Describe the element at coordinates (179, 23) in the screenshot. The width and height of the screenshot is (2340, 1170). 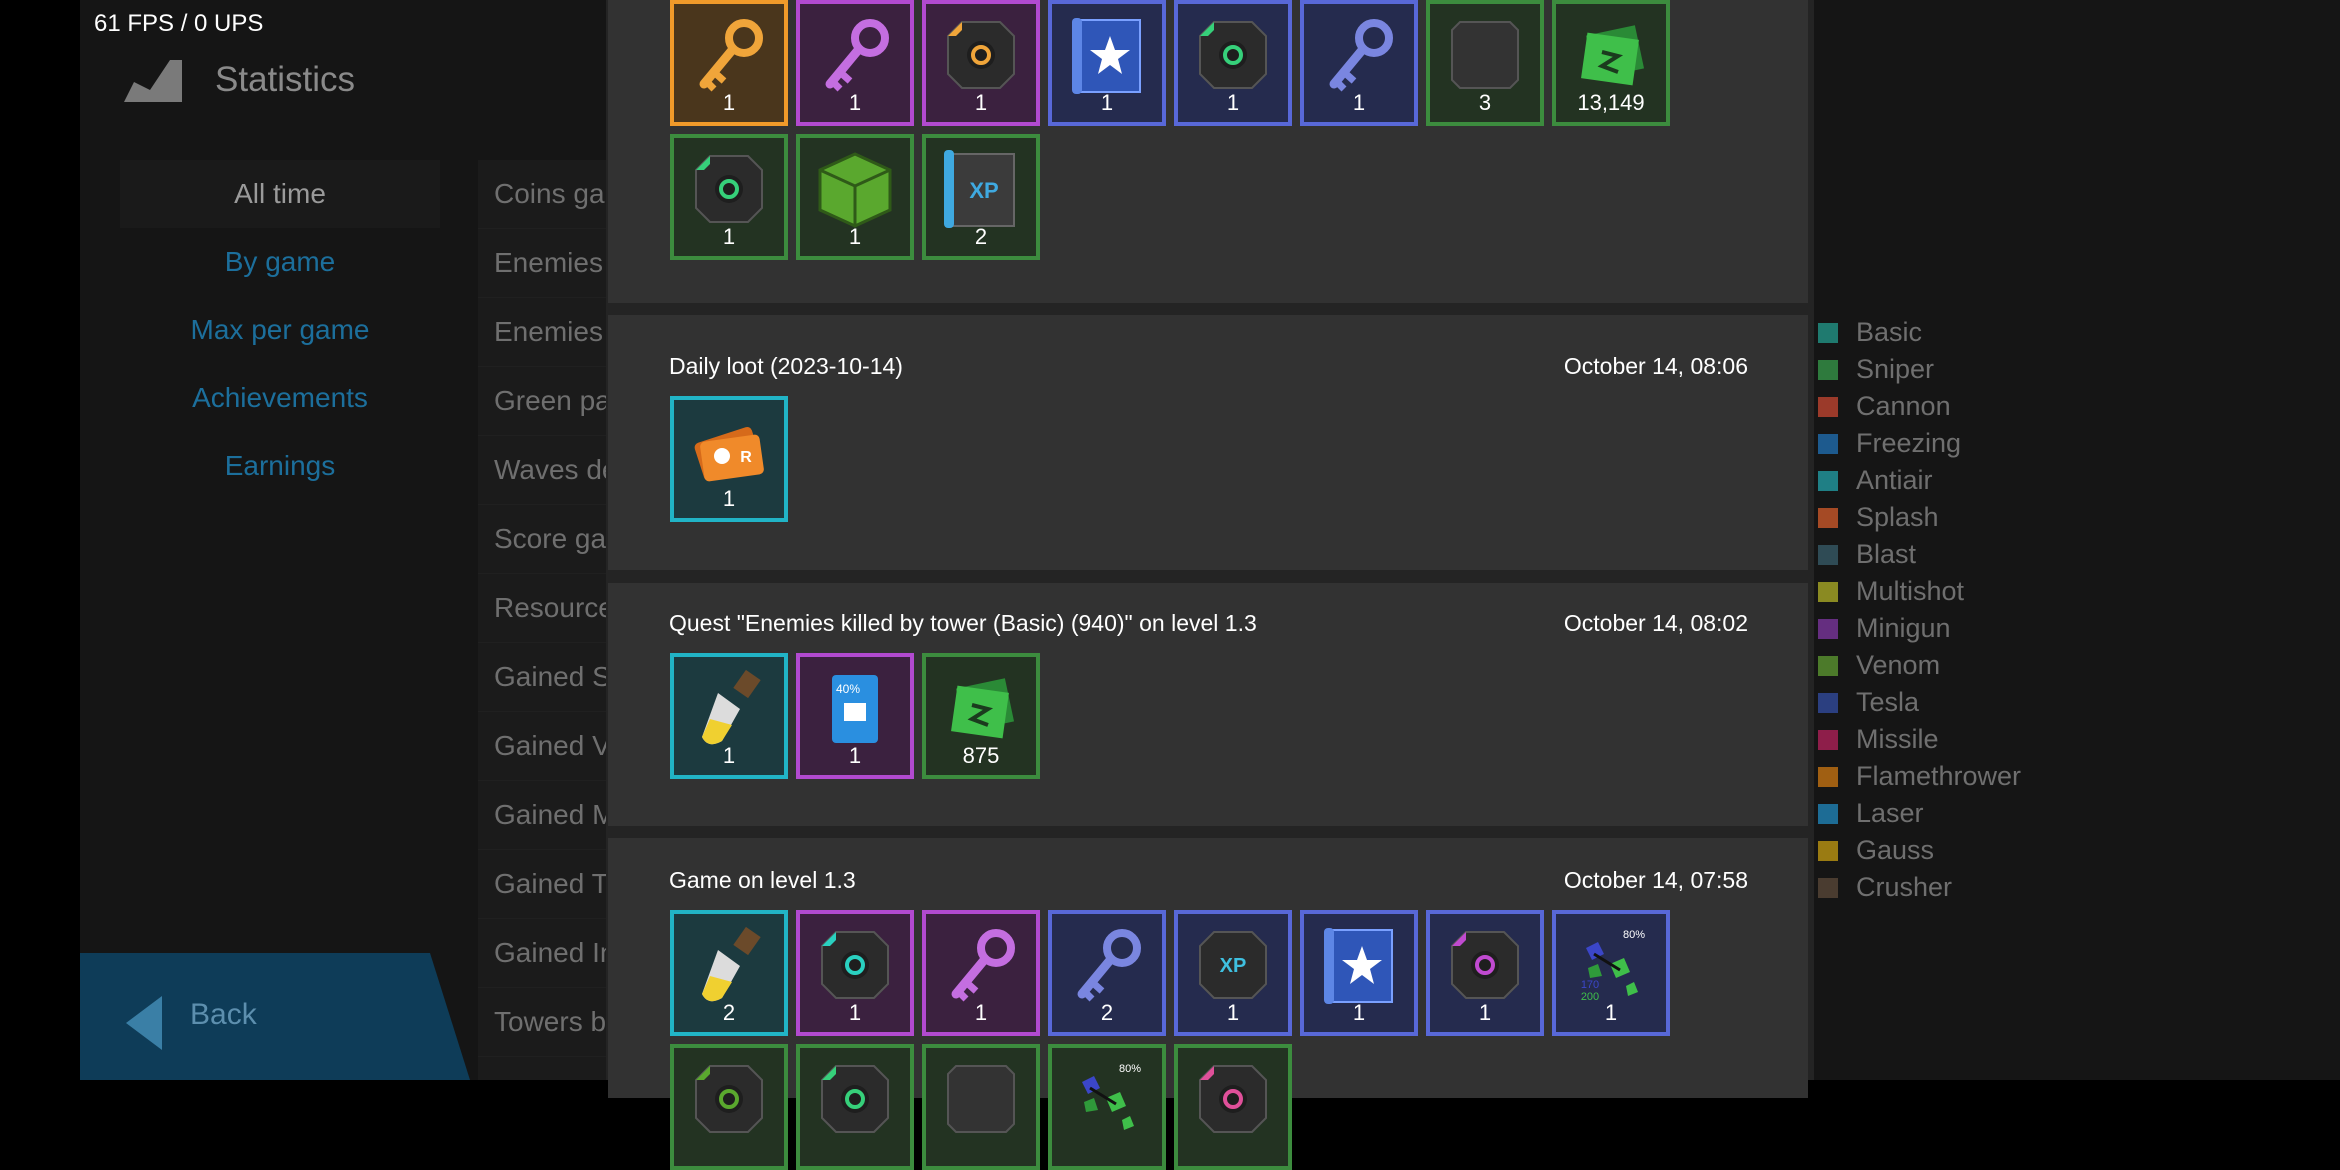
I see `fps-counter: 61 FPS / 0 UPS` at that location.